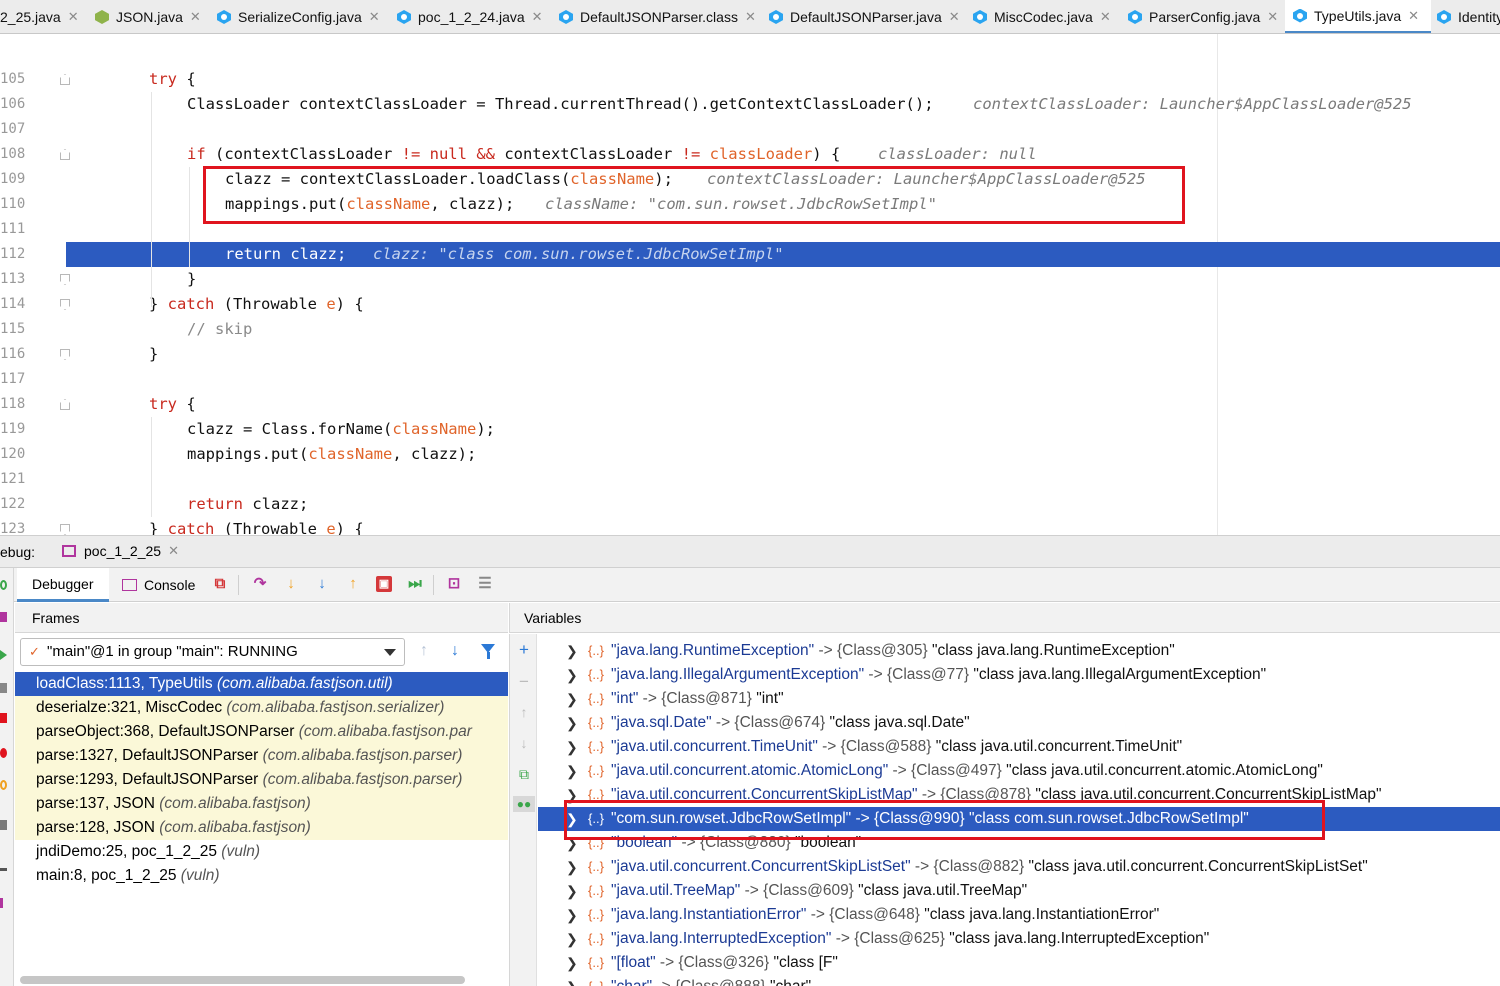 The height and width of the screenshot is (986, 1500). I want to click on tab-2-25-java: 2_25.java ✕, so click(39, 16).